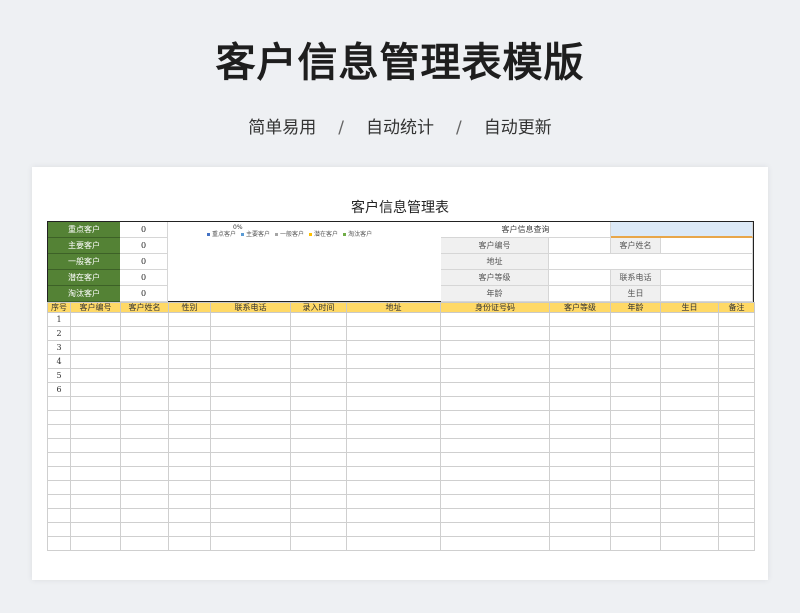  What do you see at coordinates (580, 294) in the screenshot?
I see `age-value` at bounding box center [580, 294].